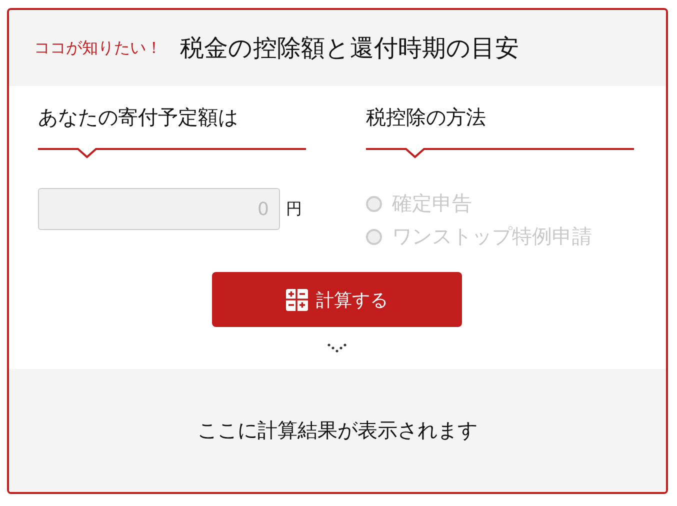 The width and height of the screenshot is (677, 506). I want to click on unit-label: 円, so click(294, 209).